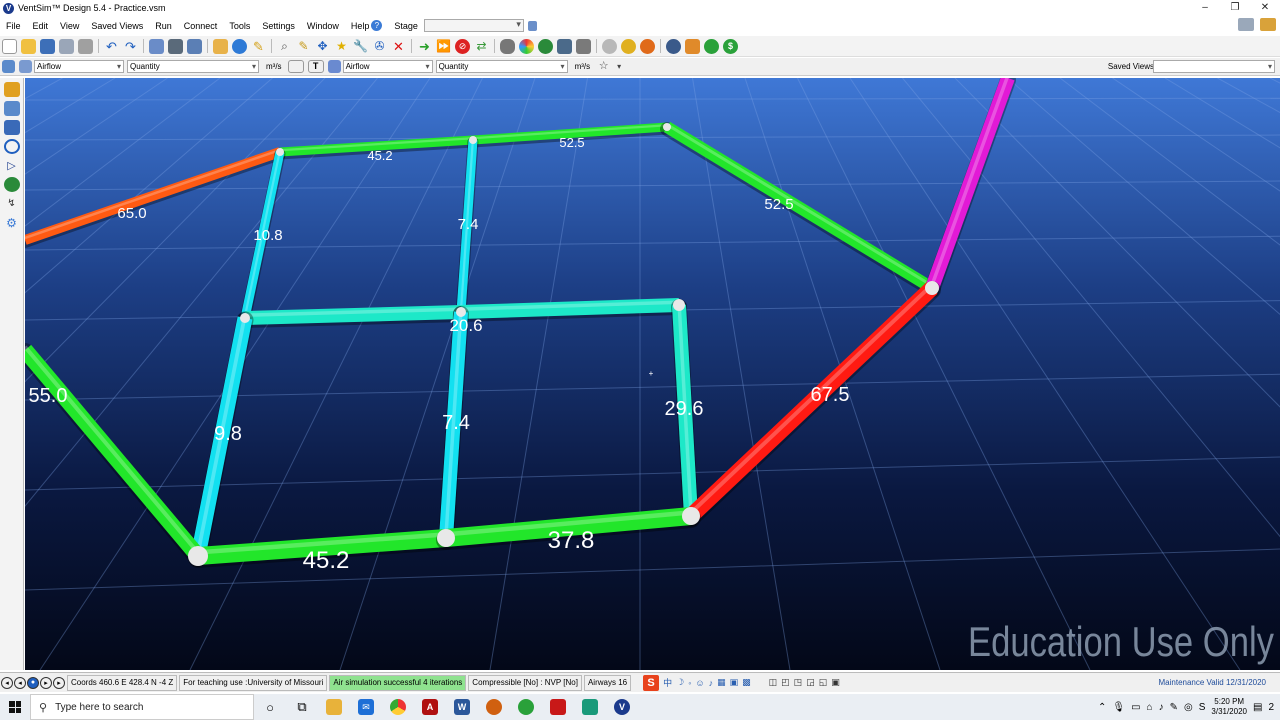  I want to click on wechat-icon, so click(526, 707).